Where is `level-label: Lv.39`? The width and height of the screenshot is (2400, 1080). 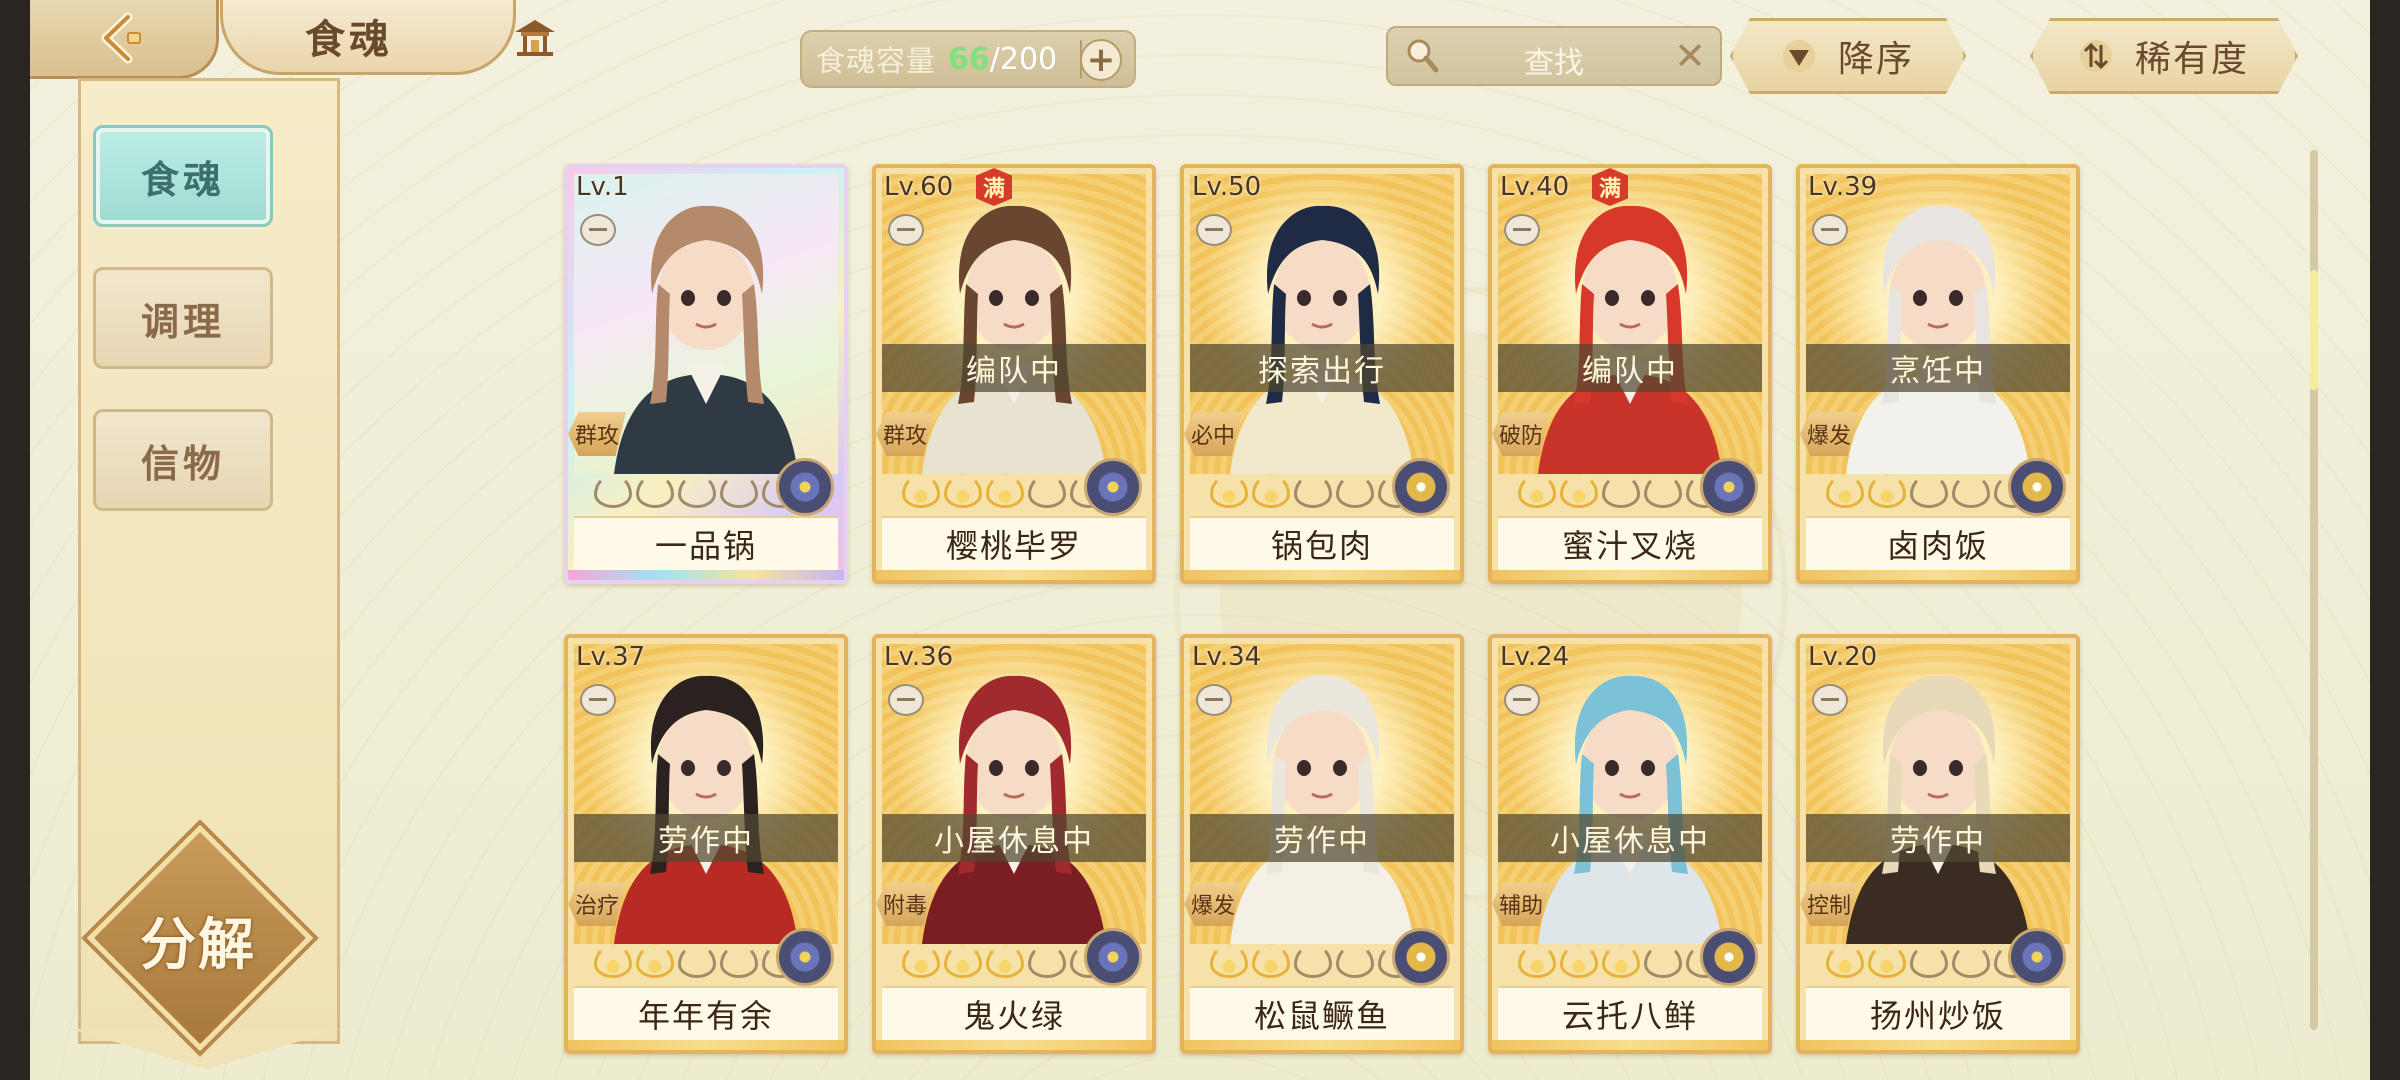
level-label: Lv.39 is located at coordinates (1843, 187).